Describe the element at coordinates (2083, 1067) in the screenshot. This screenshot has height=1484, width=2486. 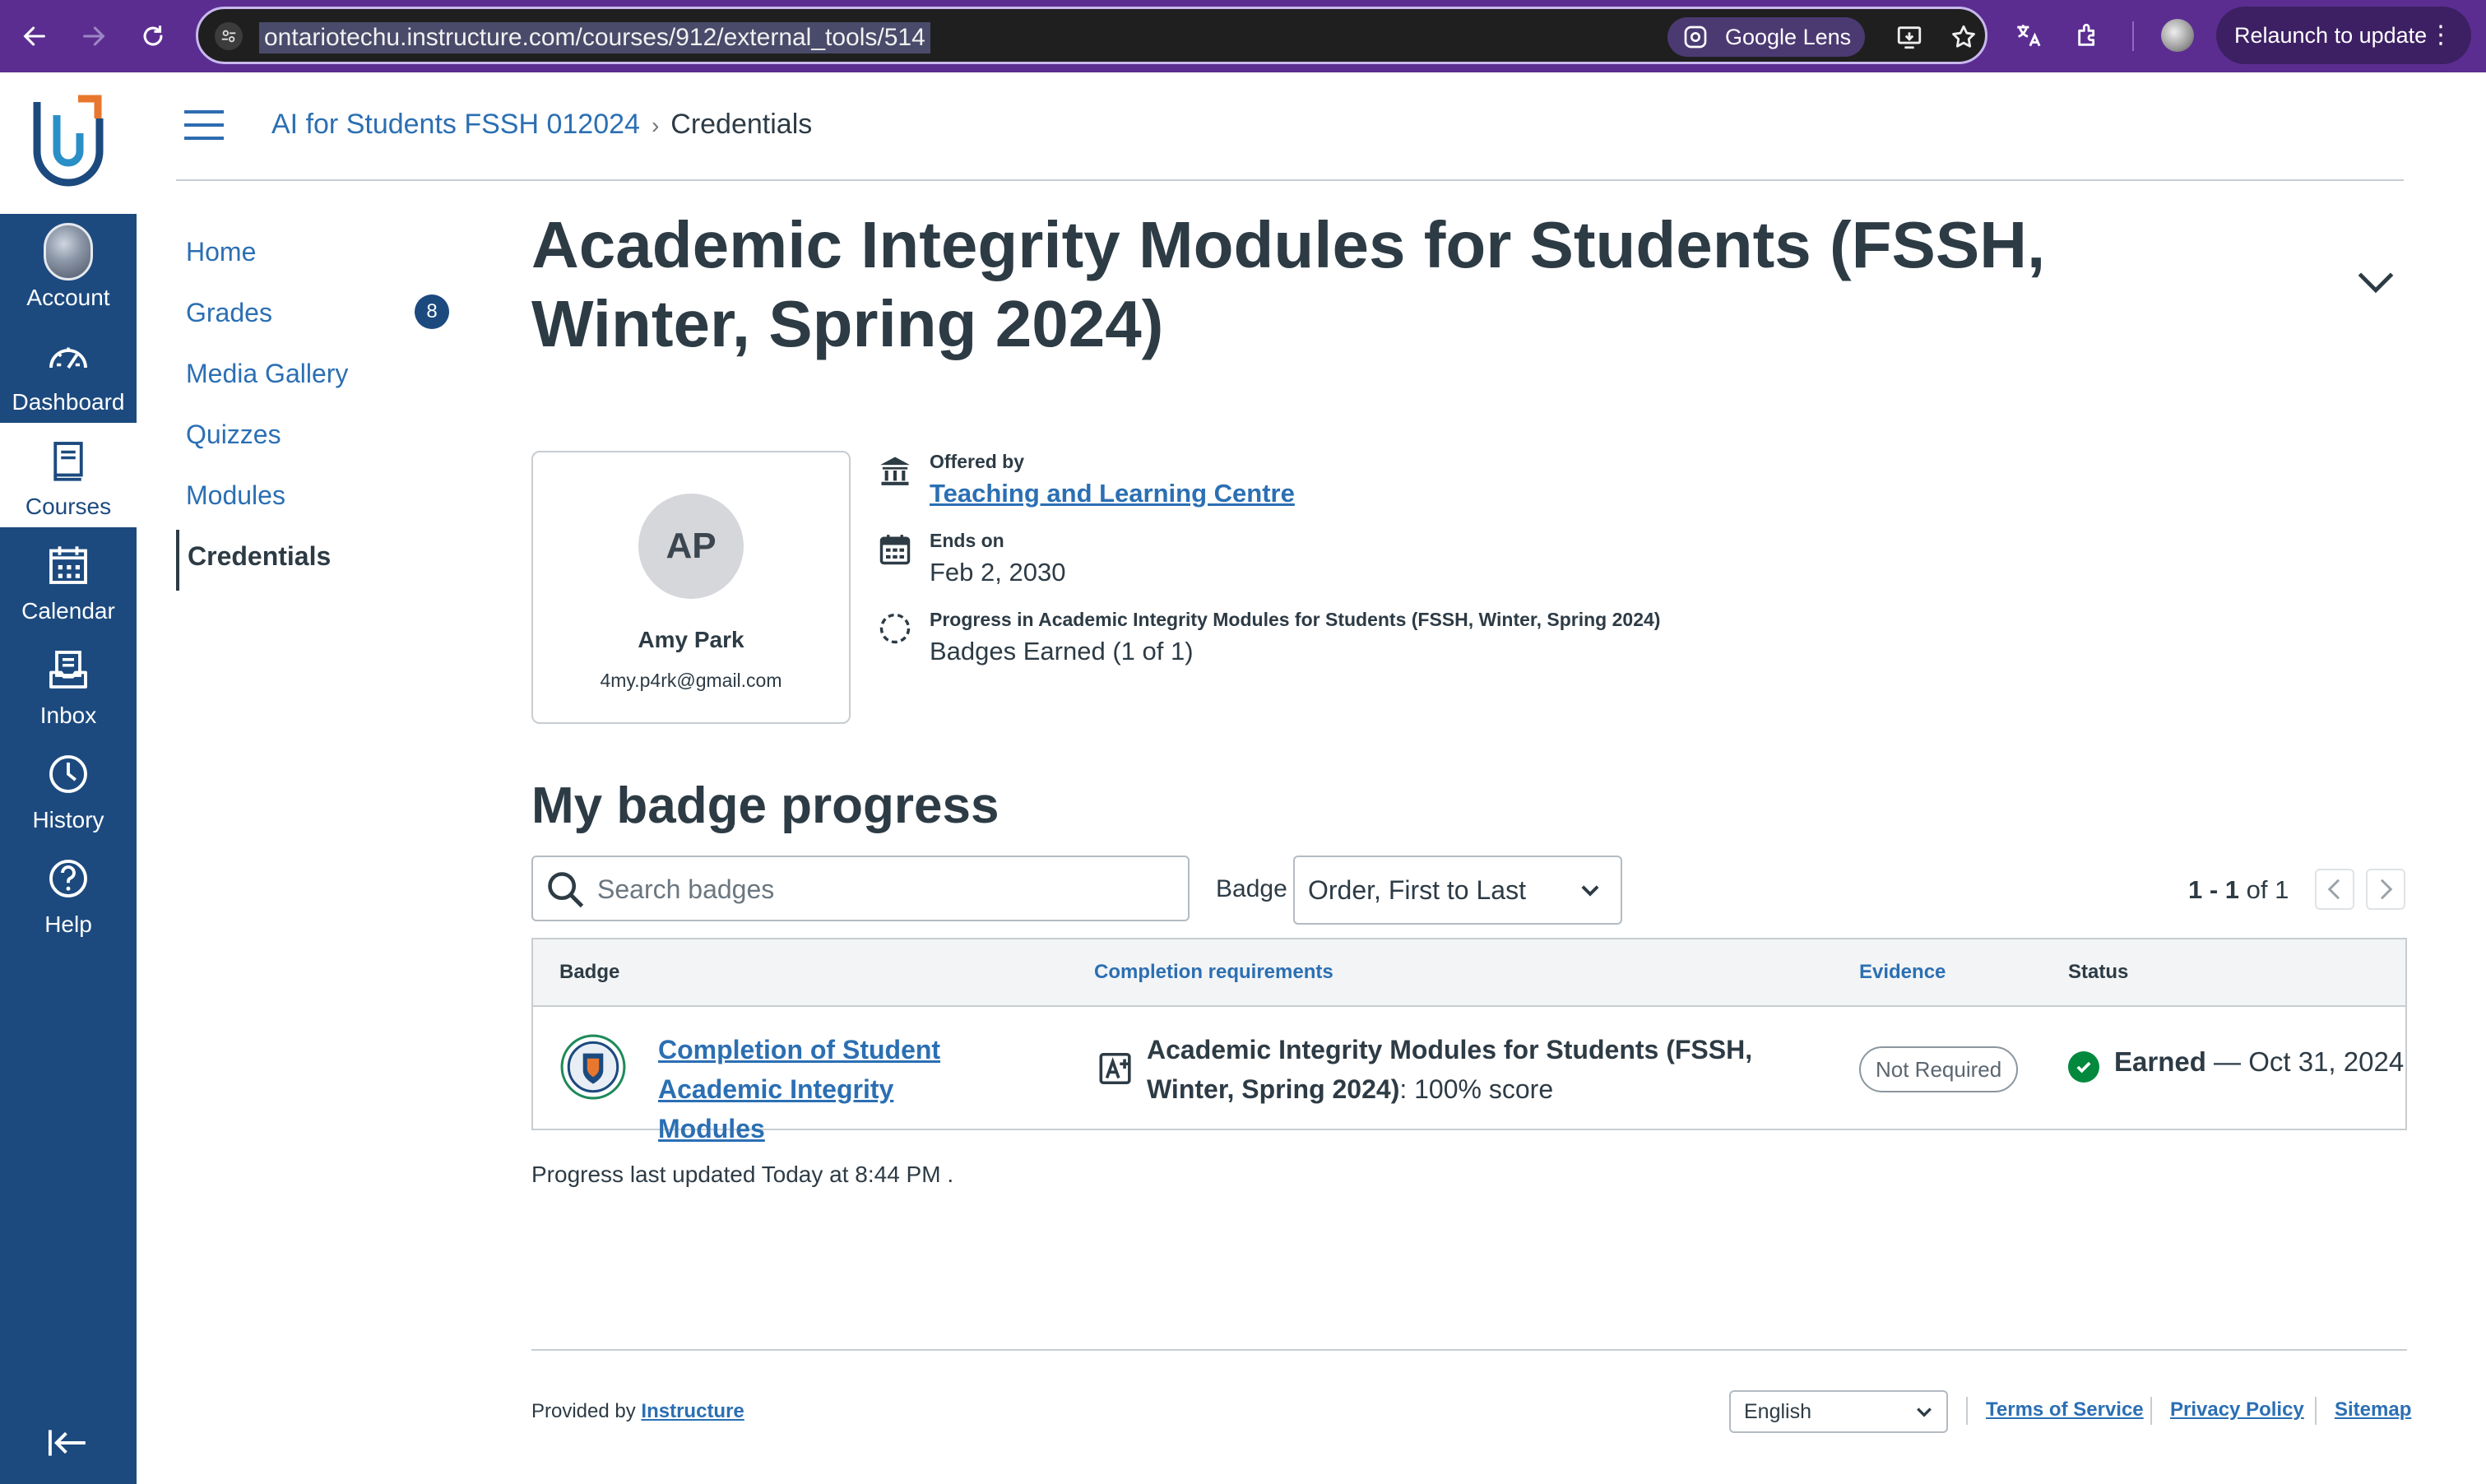
I see `check-circle-icon` at that location.